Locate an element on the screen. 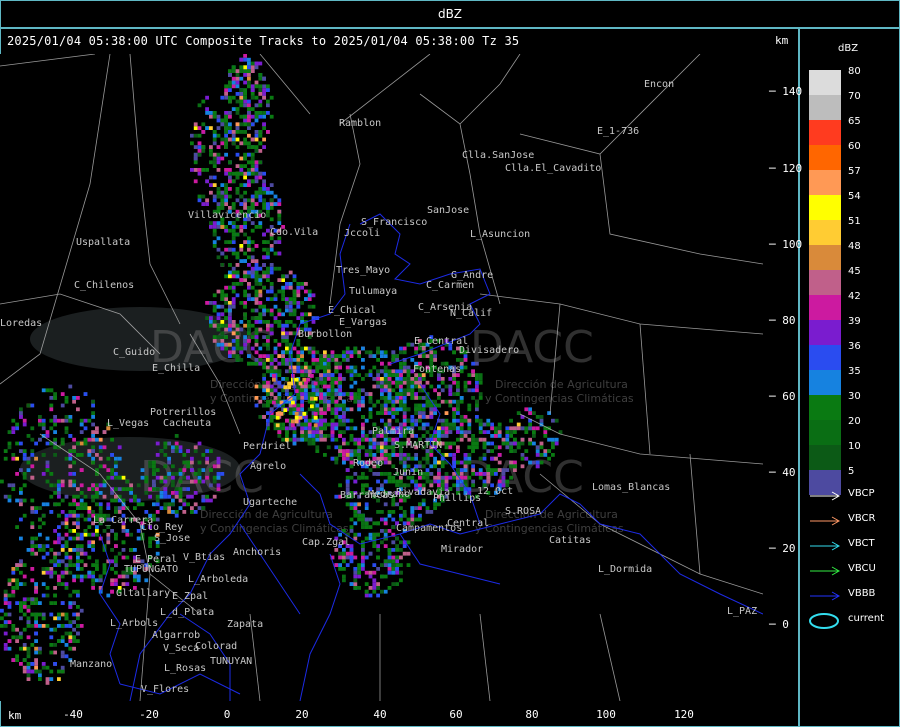  track-name: VBCP is located at coordinates (861, 493).